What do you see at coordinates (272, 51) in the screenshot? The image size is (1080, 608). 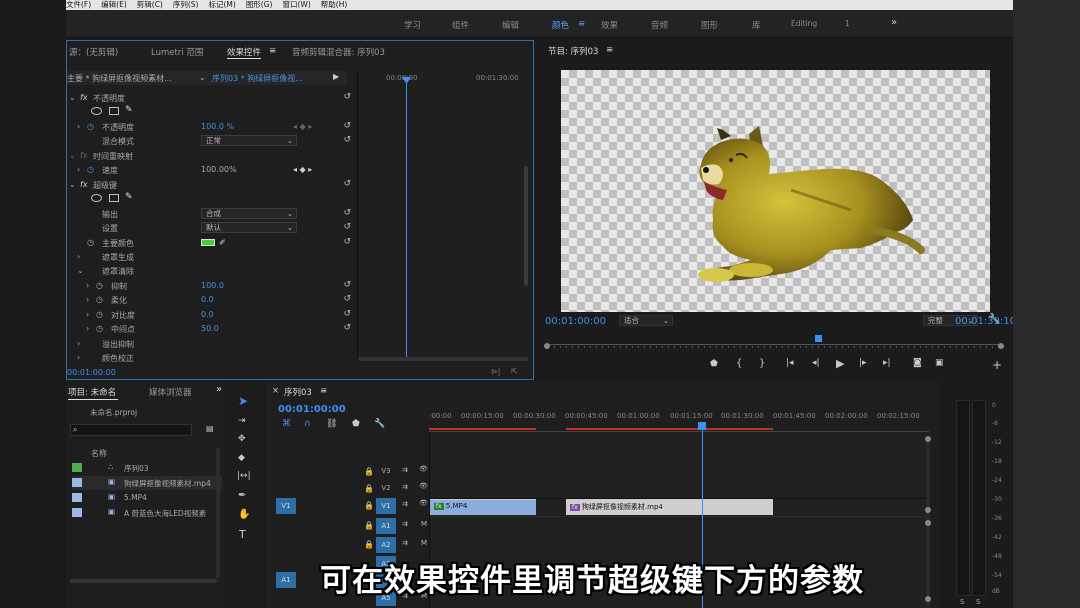 I see `effect-controls-menu-icon: ≡` at bounding box center [272, 51].